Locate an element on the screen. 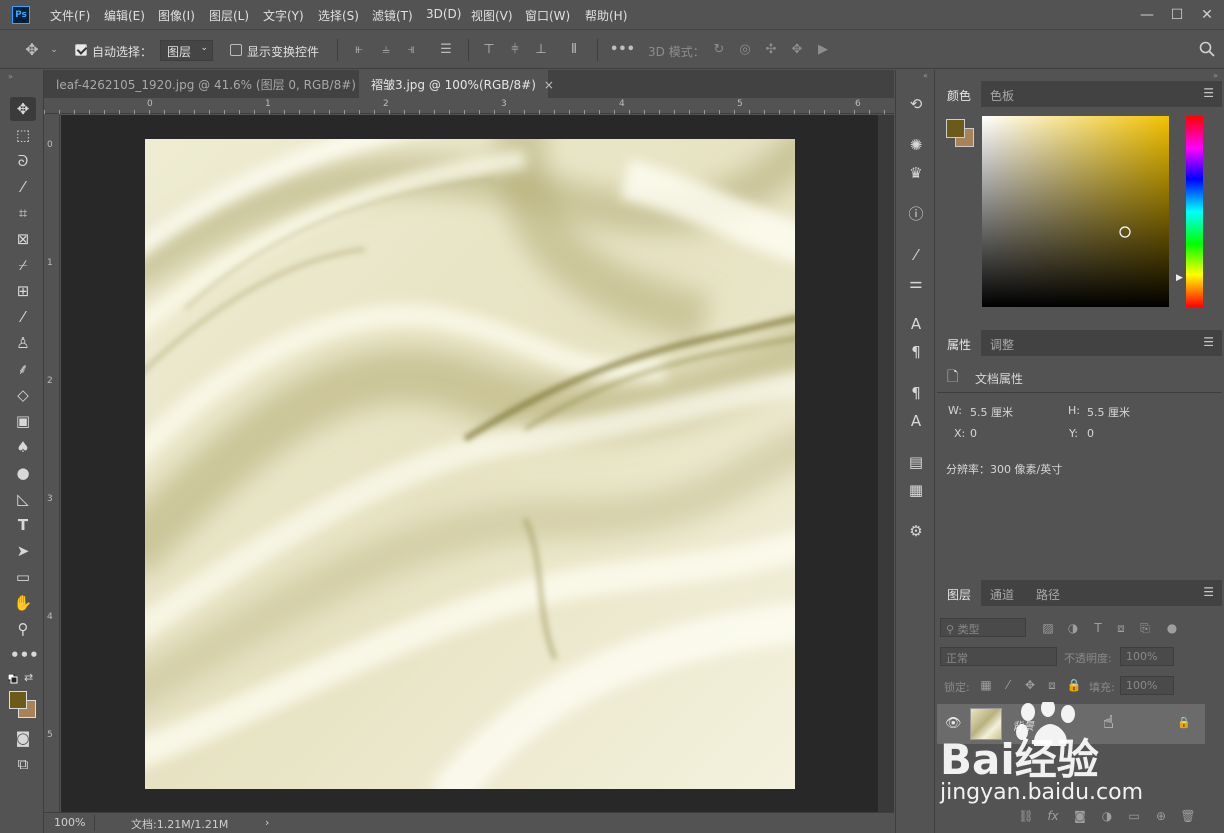  menu-3d: 3D(D) is located at coordinates (443, 14).